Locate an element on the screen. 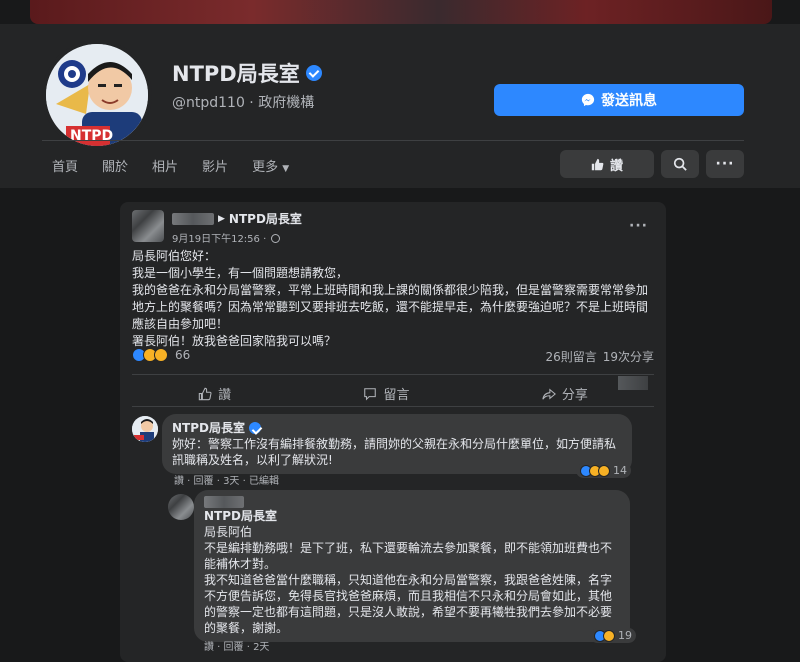 The image size is (800, 662). reaction-count: 66 is located at coordinates (183, 355).